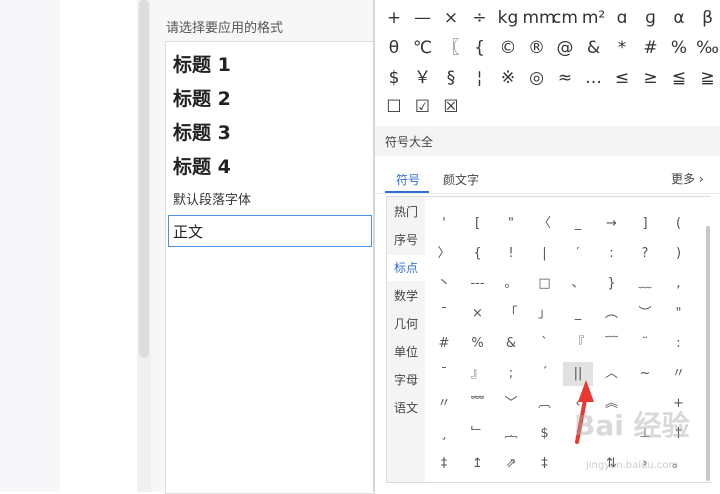 This screenshot has width=720, height=494. I want to click on recent-symbol: —, so click(423, 18).